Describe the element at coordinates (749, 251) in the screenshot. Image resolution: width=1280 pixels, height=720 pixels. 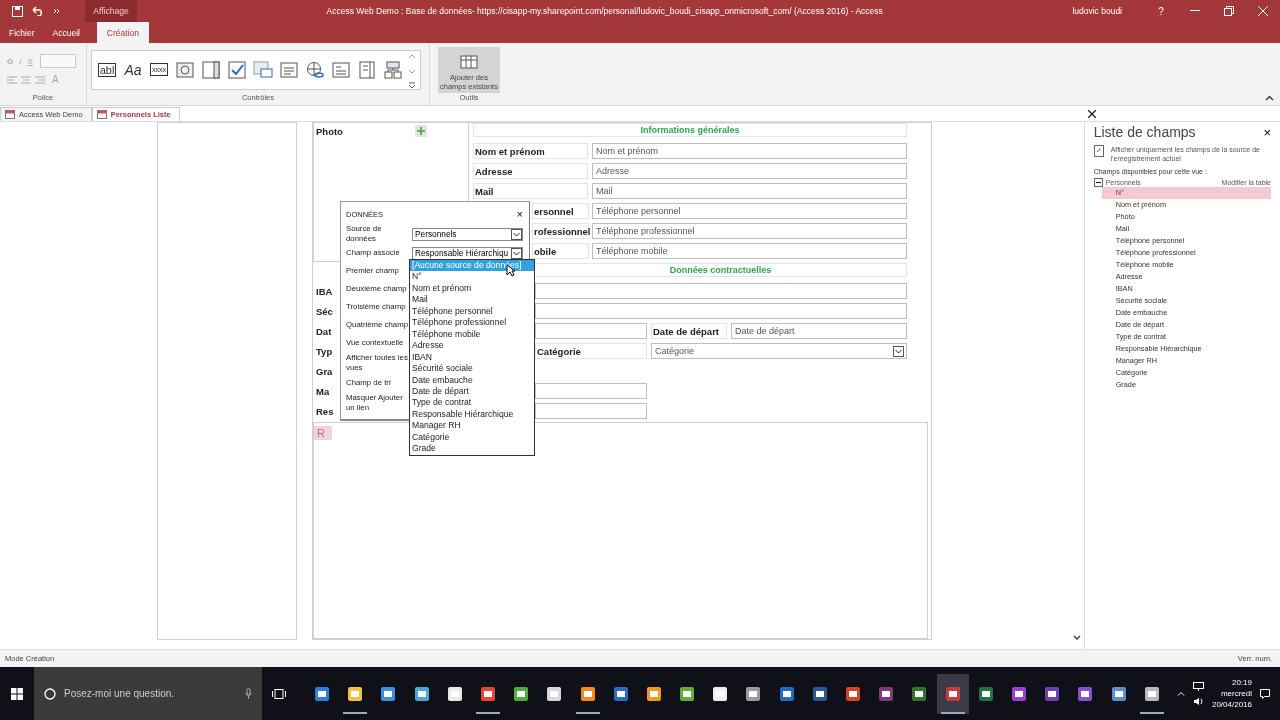
I see `text-field: Téléphone mobile` at that location.